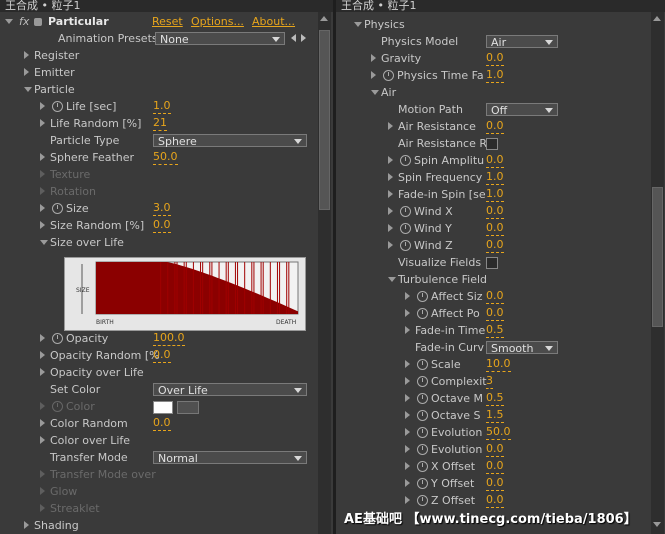  Describe the element at coordinates (159, 338) in the screenshot. I see `param-row-opacity: Opacity 100.0` at that location.